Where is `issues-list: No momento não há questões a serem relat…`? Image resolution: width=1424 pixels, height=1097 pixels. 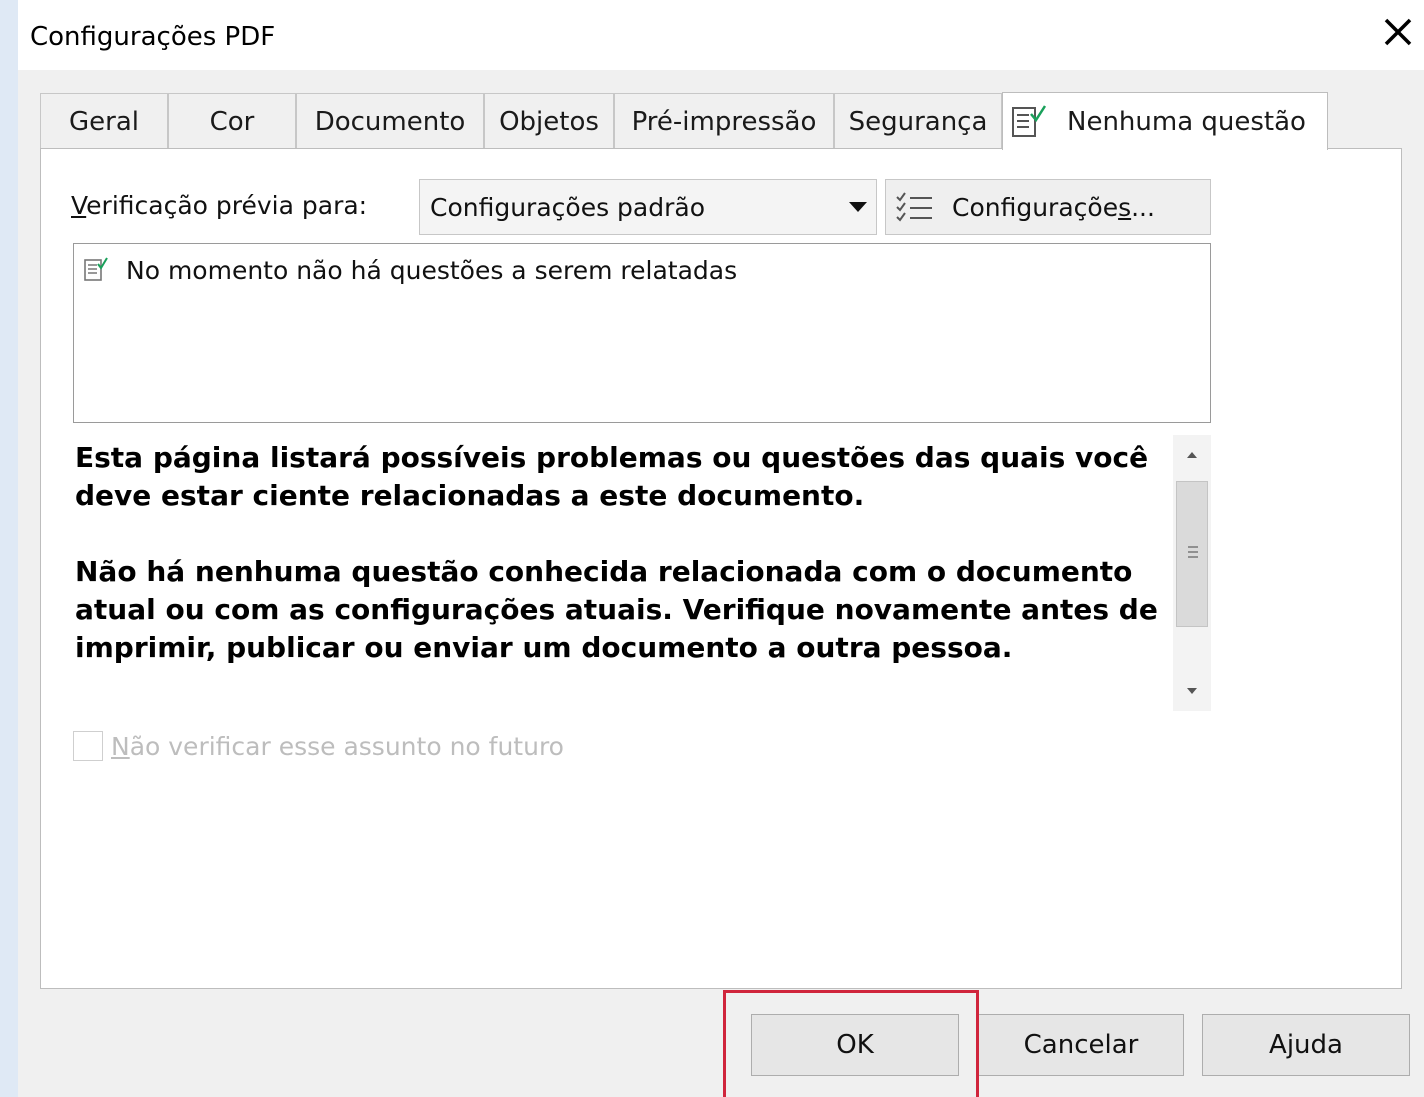 issues-list: No momento não há questões a serem relat… is located at coordinates (642, 333).